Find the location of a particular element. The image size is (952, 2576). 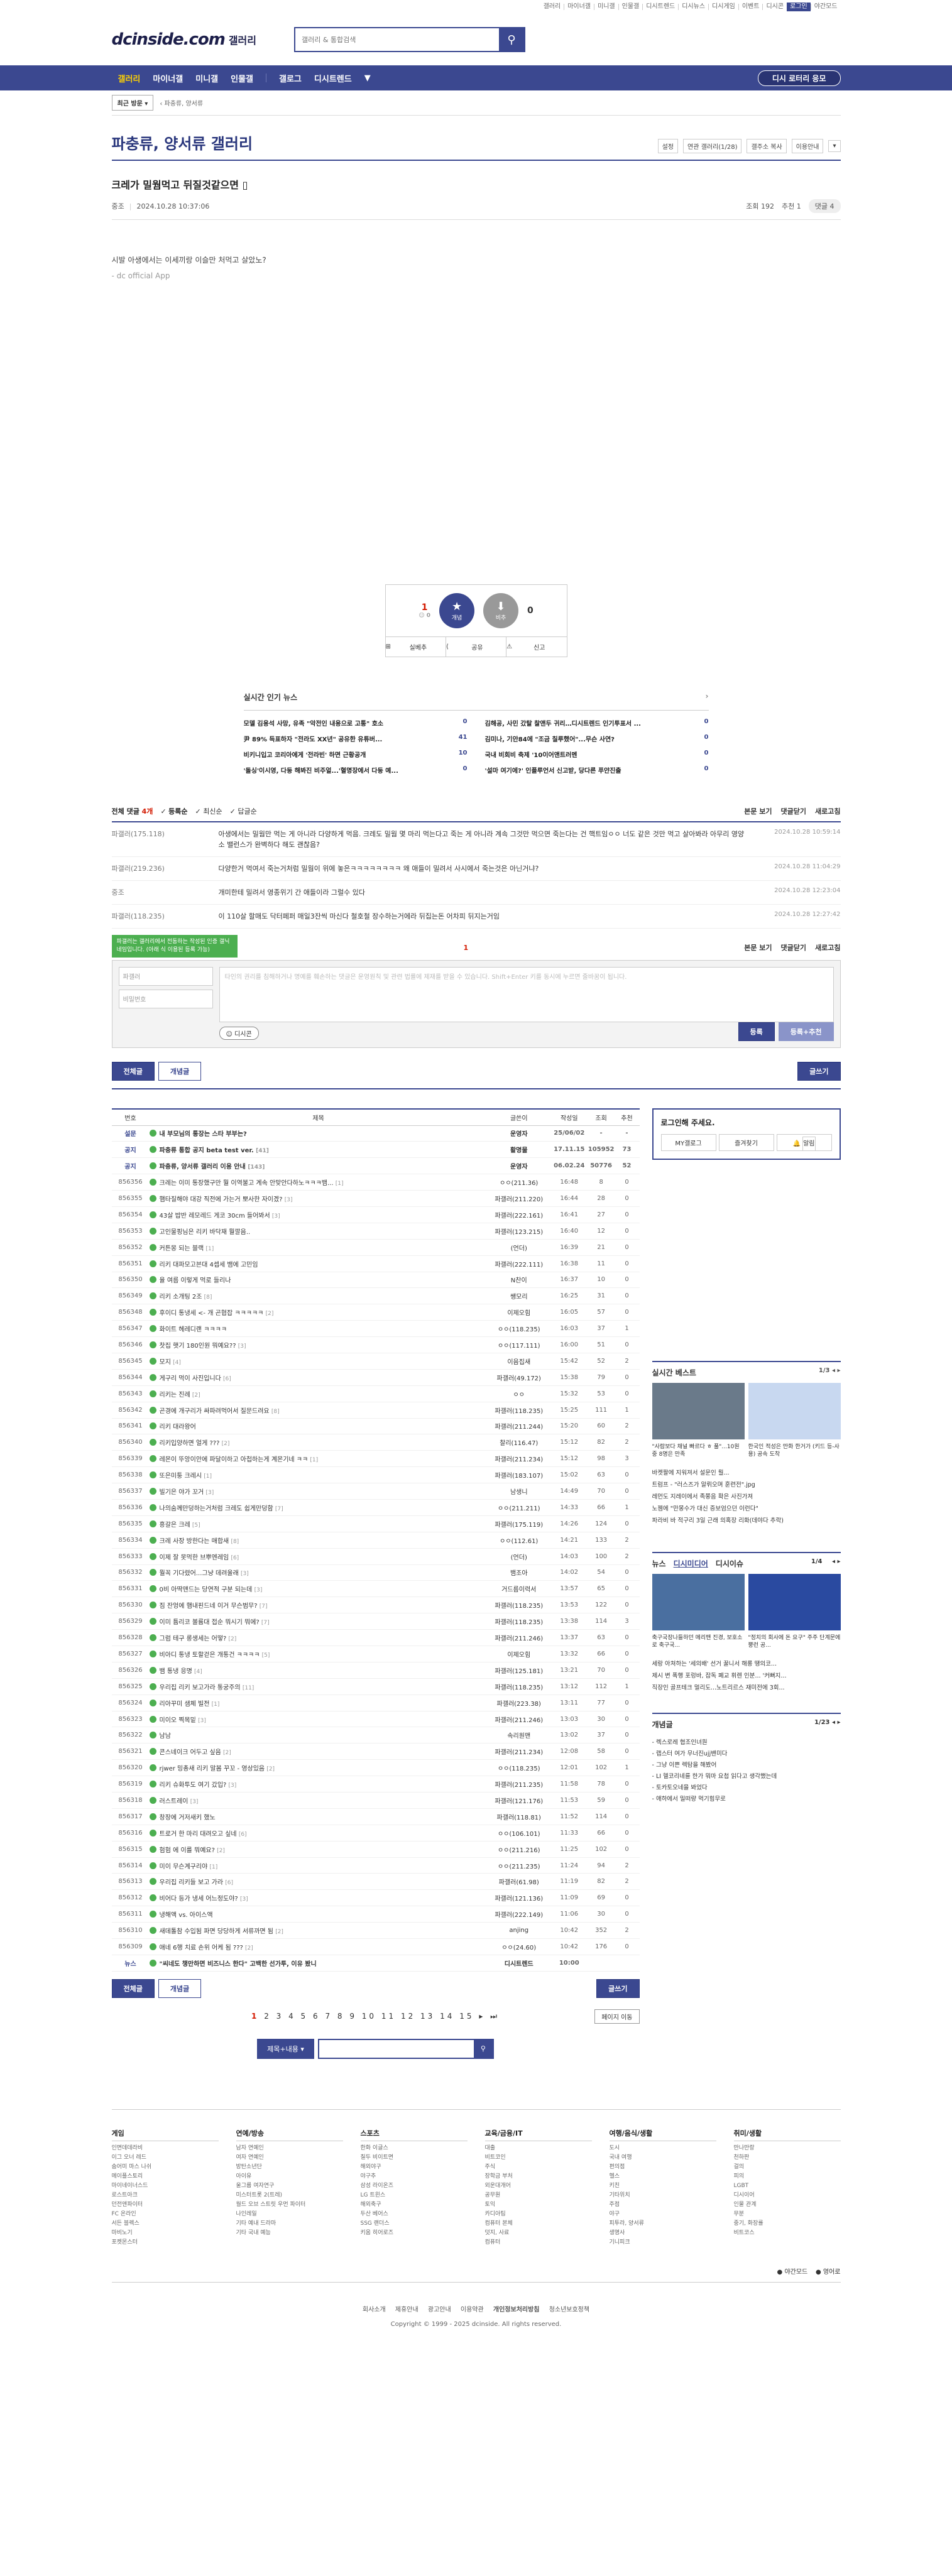

post-writer: 파갤러(121.176) is located at coordinates (518, 1800).